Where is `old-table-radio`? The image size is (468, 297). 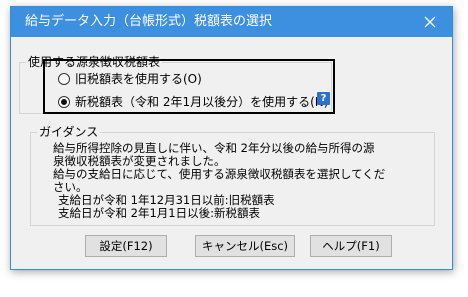
old-table-radio is located at coordinates (64, 78).